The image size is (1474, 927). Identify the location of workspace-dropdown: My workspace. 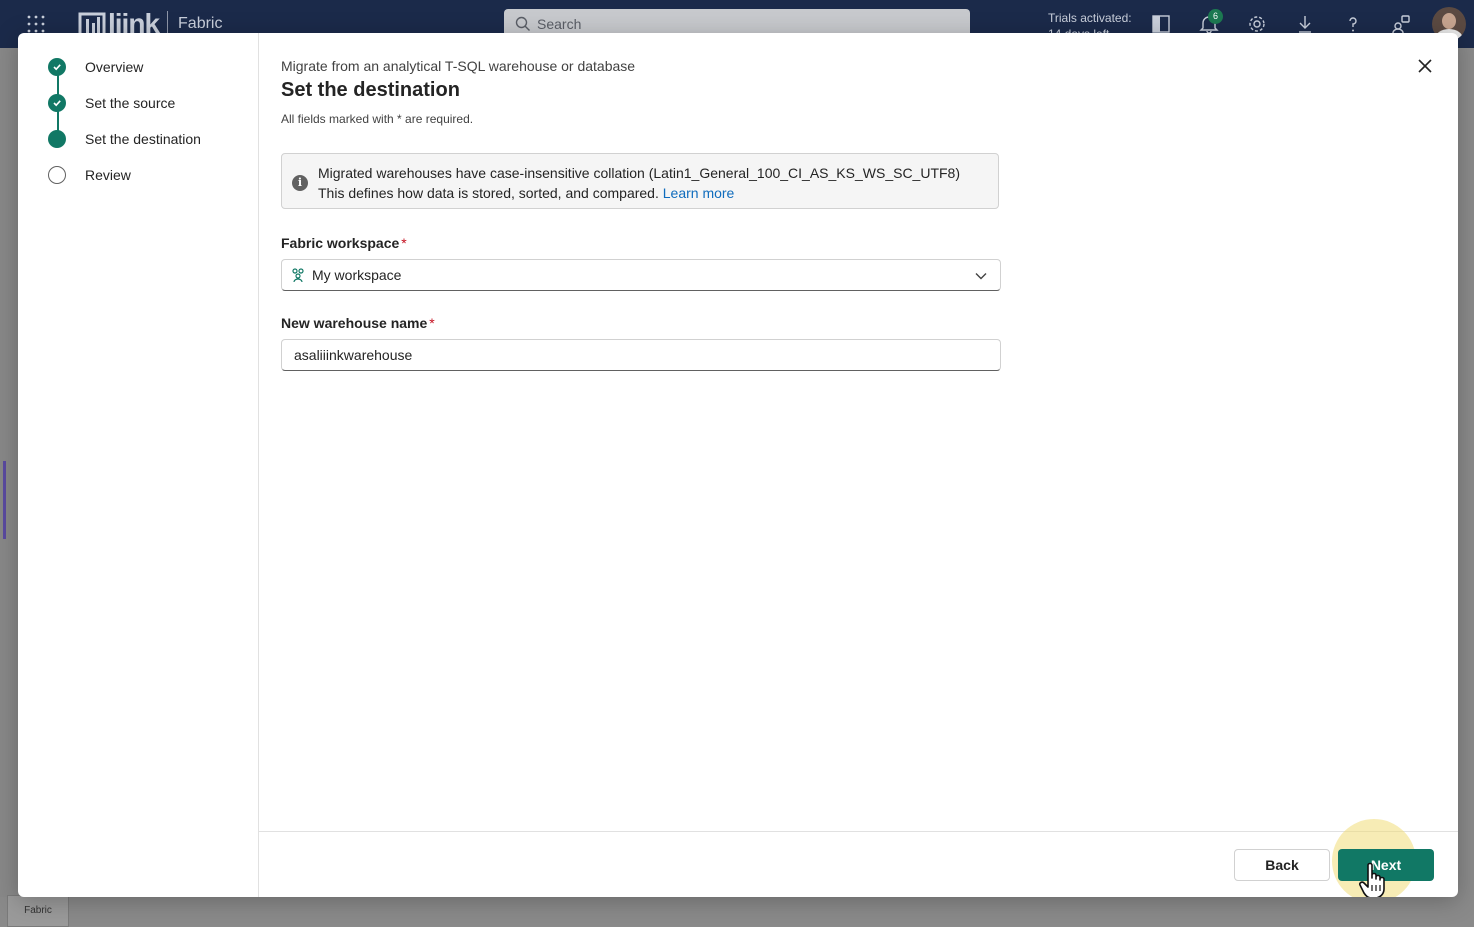
(641, 275).